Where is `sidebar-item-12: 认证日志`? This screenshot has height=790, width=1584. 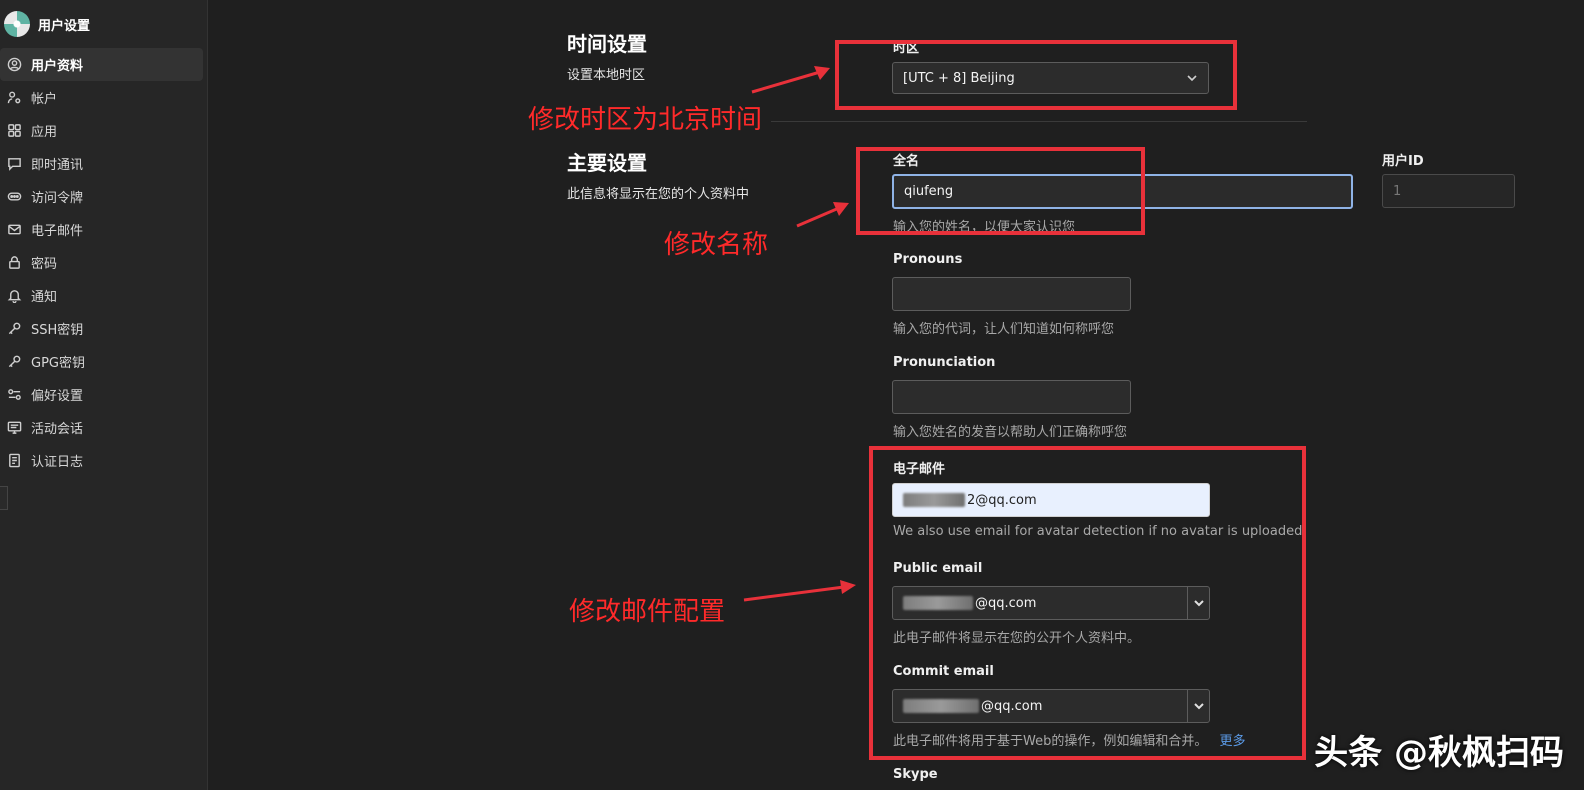
sidebar-item-12: 认证日志 is located at coordinates (101, 460).